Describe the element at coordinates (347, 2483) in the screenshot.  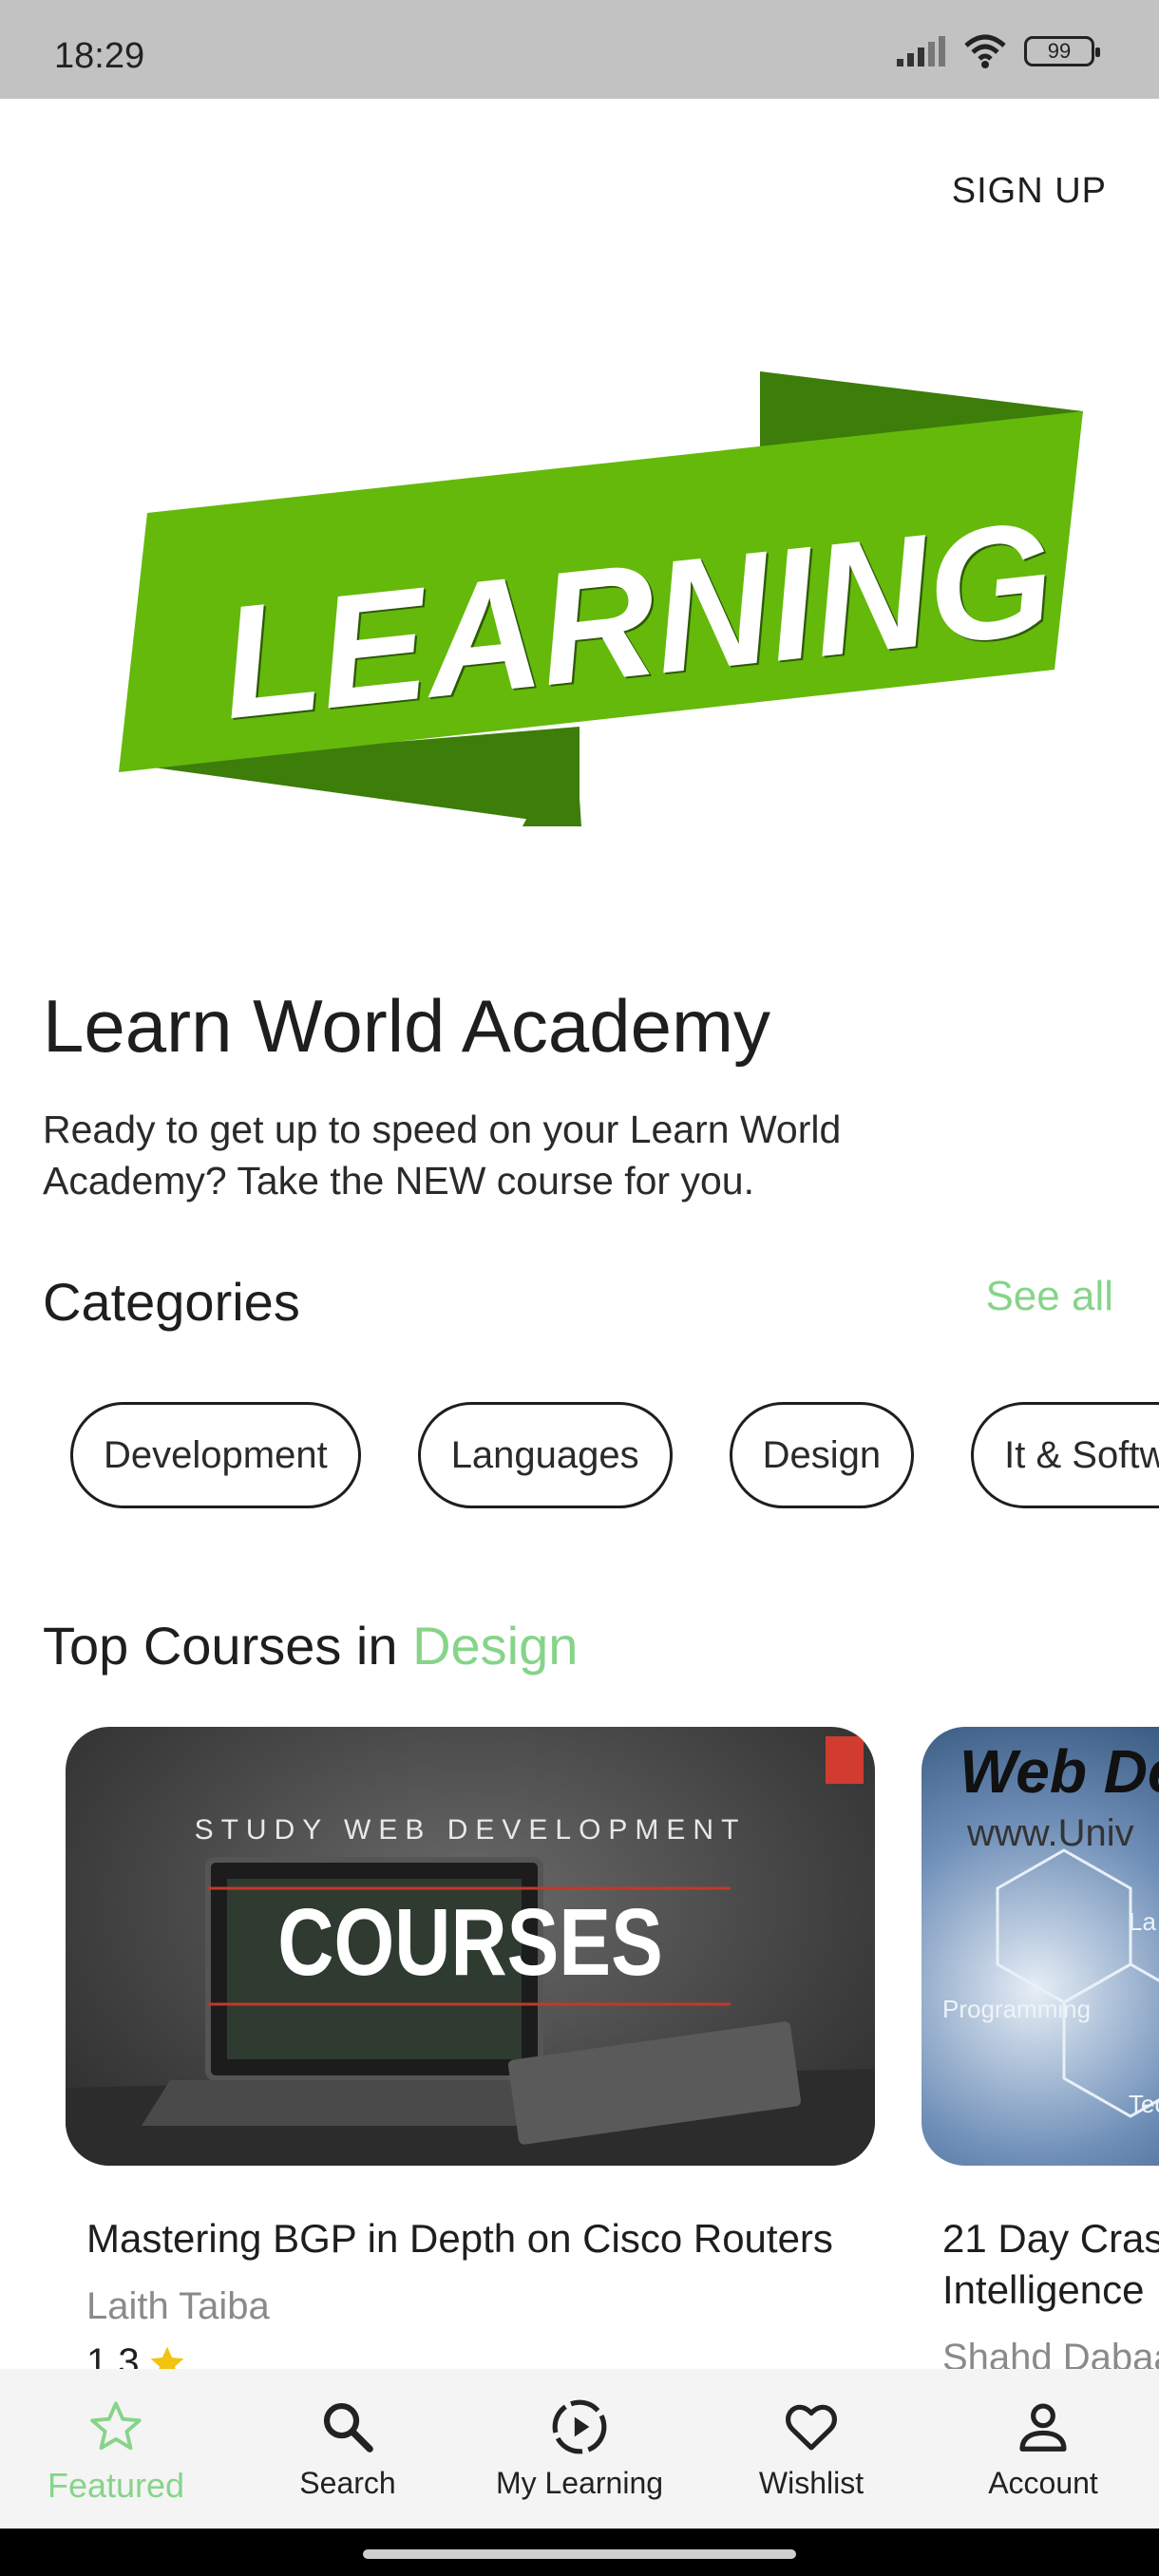
I see `nav-label: Search` at that location.